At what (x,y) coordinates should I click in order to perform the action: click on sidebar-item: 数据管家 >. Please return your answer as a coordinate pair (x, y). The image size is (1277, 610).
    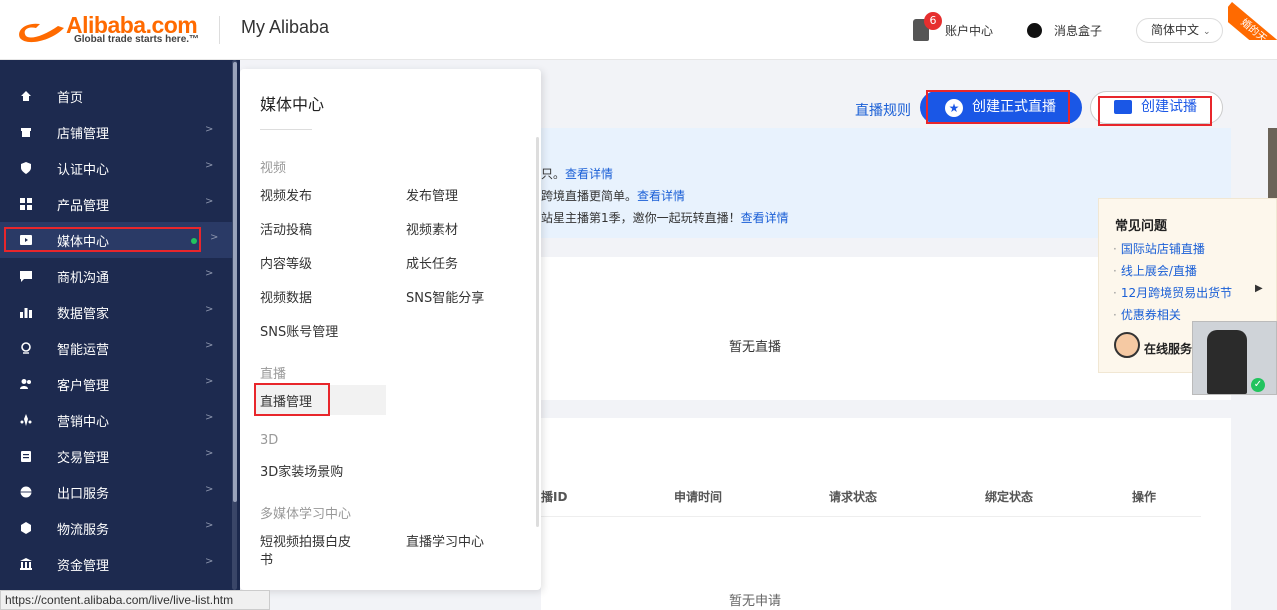
    Looking at the image, I should click on (116, 312).